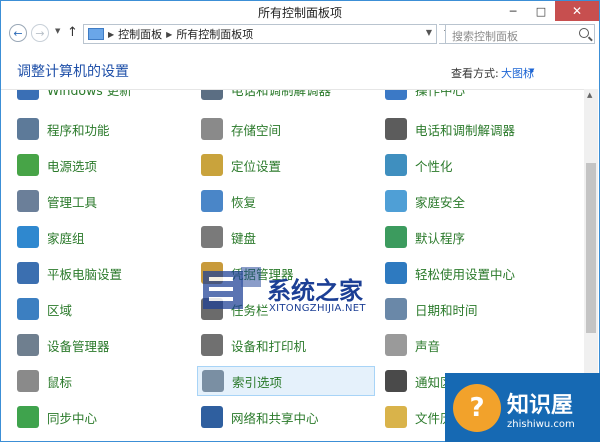 The image size is (600, 442). Describe the element at coordinates (18, 33) in the screenshot. I see `back-button: ←` at that location.